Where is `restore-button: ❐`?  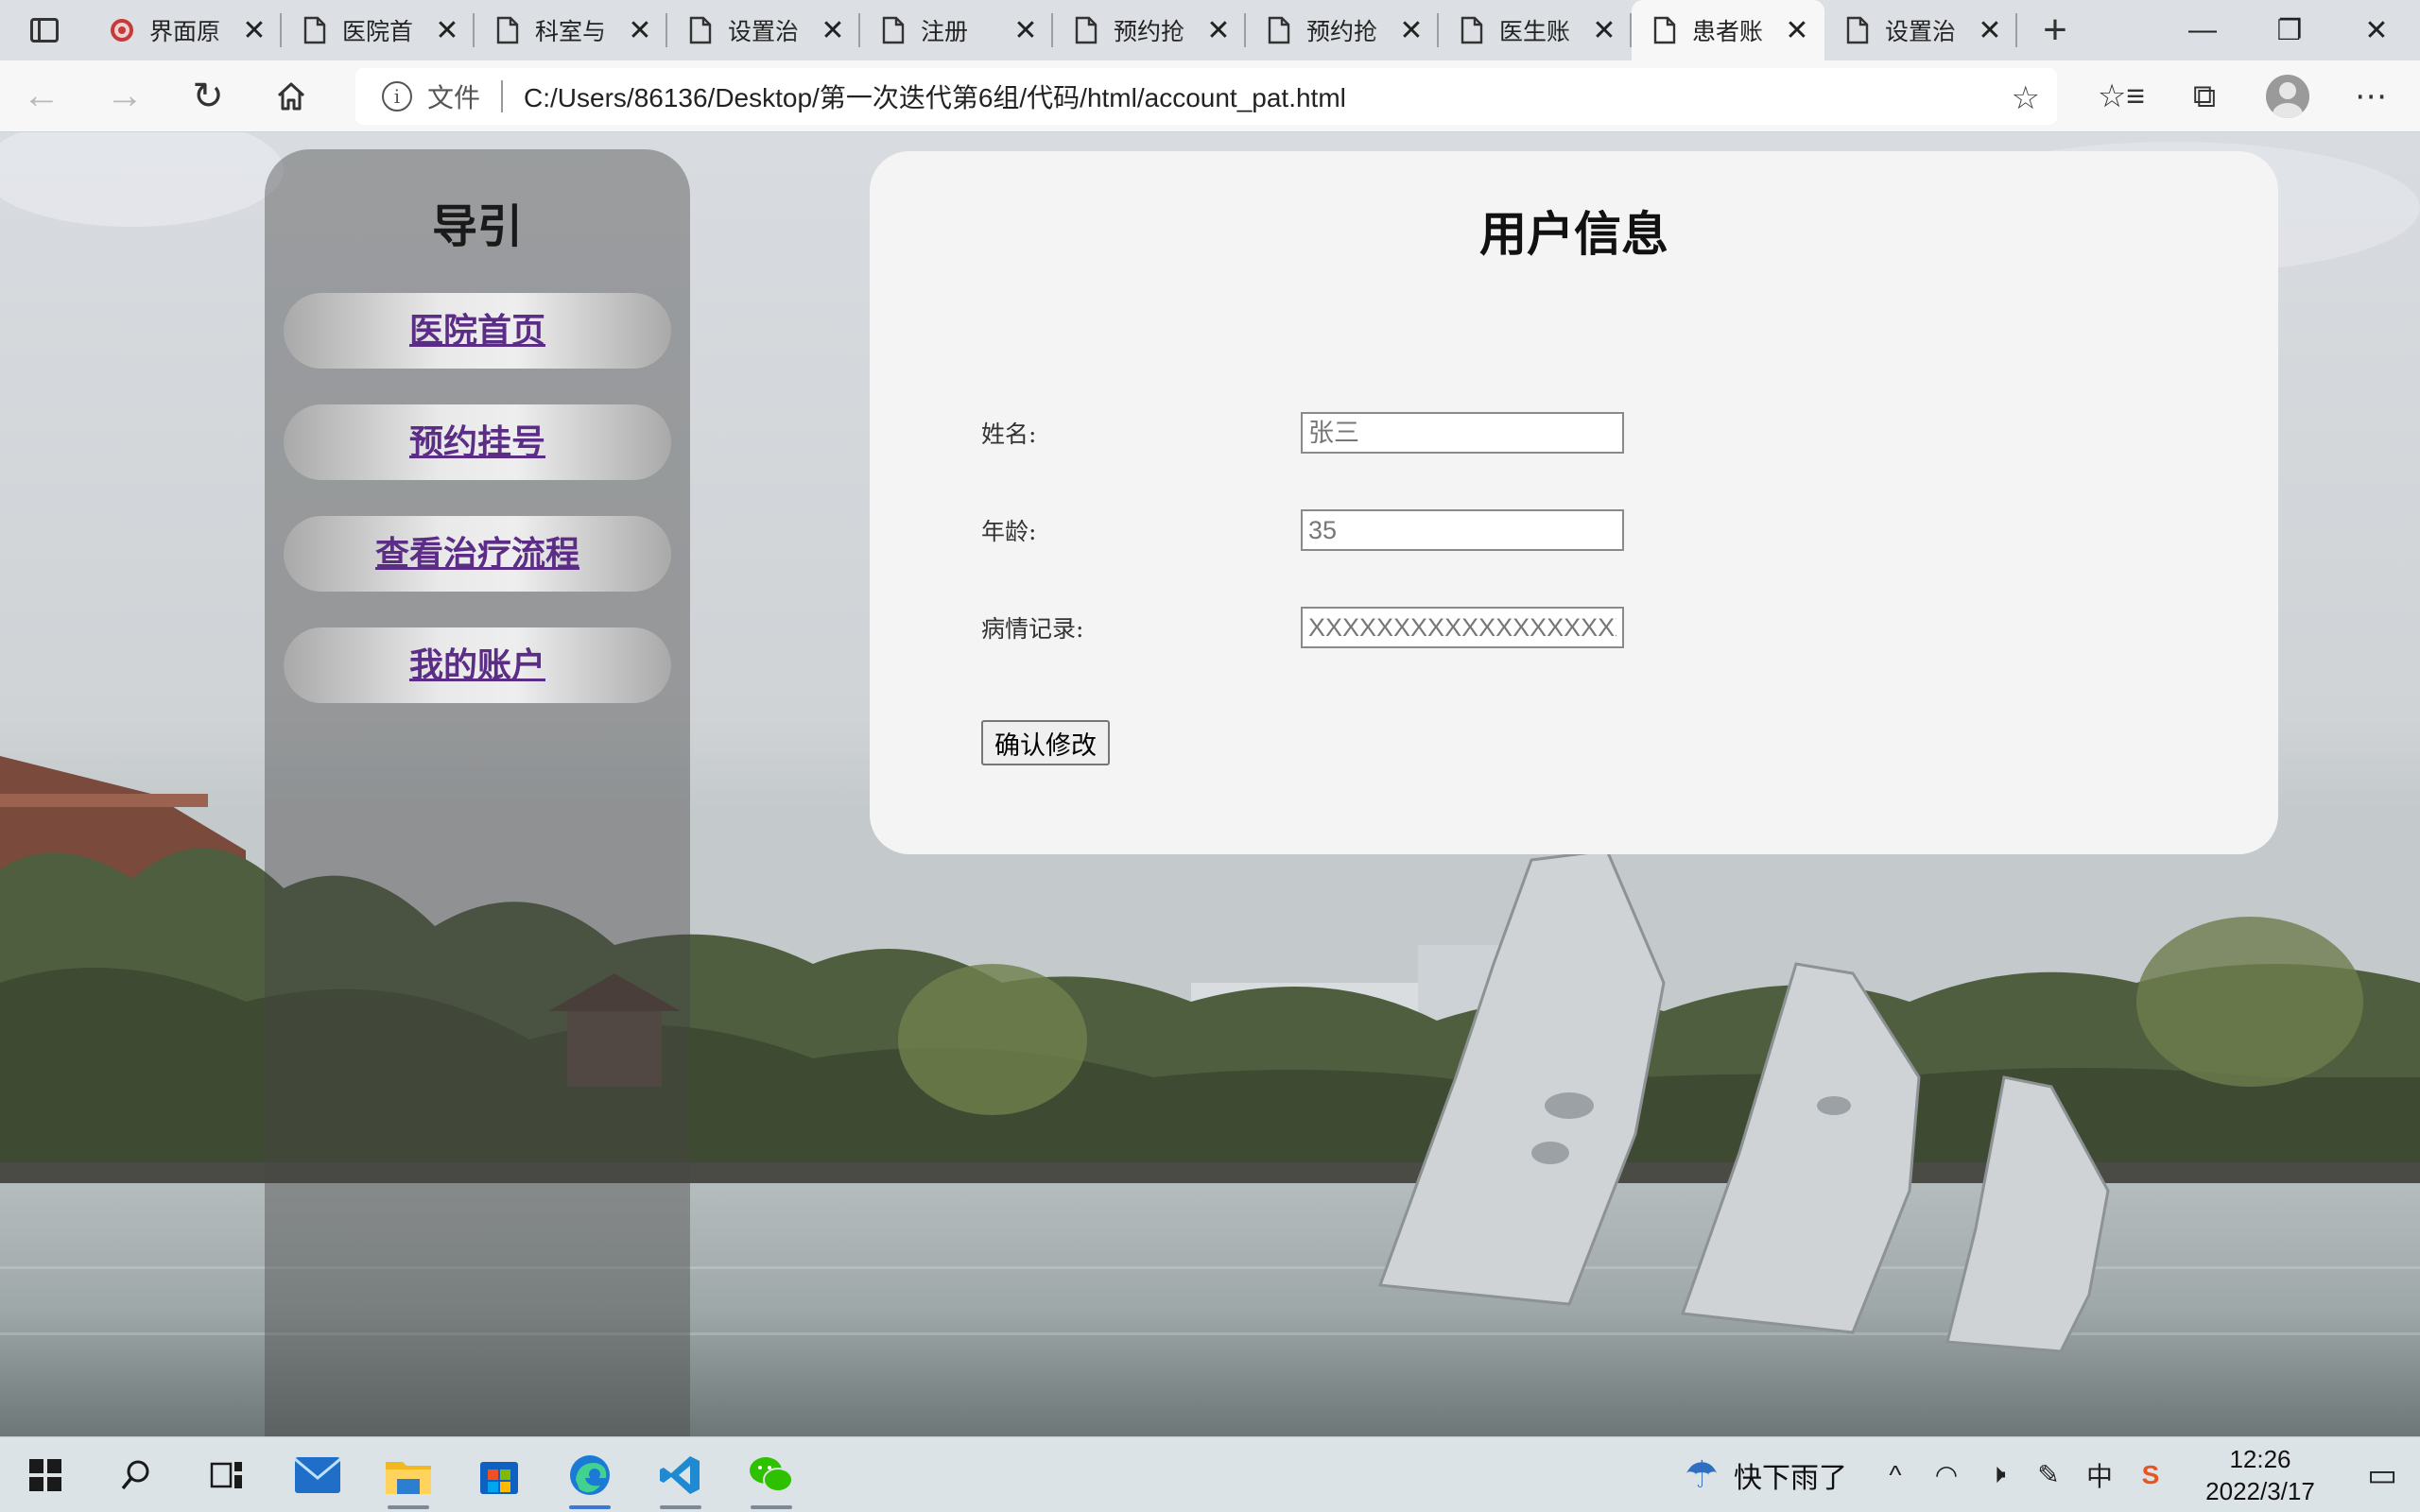 restore-button: ❐ is located at coordinates (2289, 30).